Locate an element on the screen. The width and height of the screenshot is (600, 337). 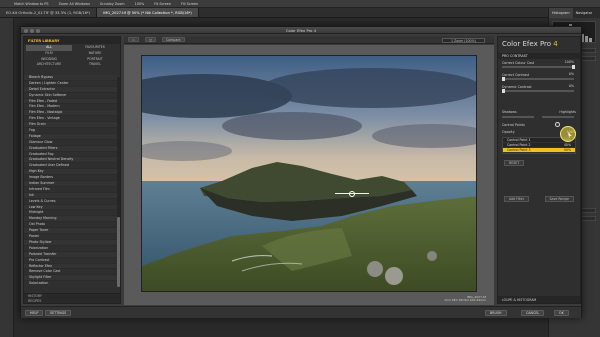
ok-button: OK is located at coordinates (561, 313).